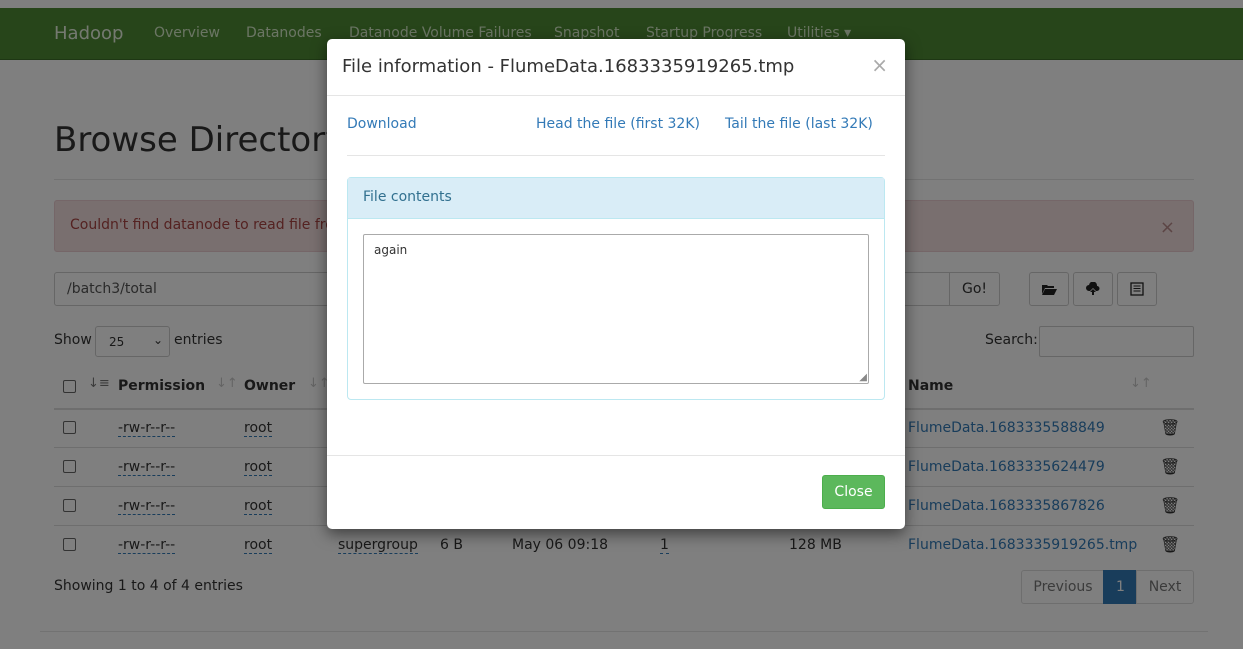 This screenshot has width=1243, height=649. What do you see at coordinates (879, 65) in the screenshot?
I see `close-icon: ×` at bounding box center [879, 65].